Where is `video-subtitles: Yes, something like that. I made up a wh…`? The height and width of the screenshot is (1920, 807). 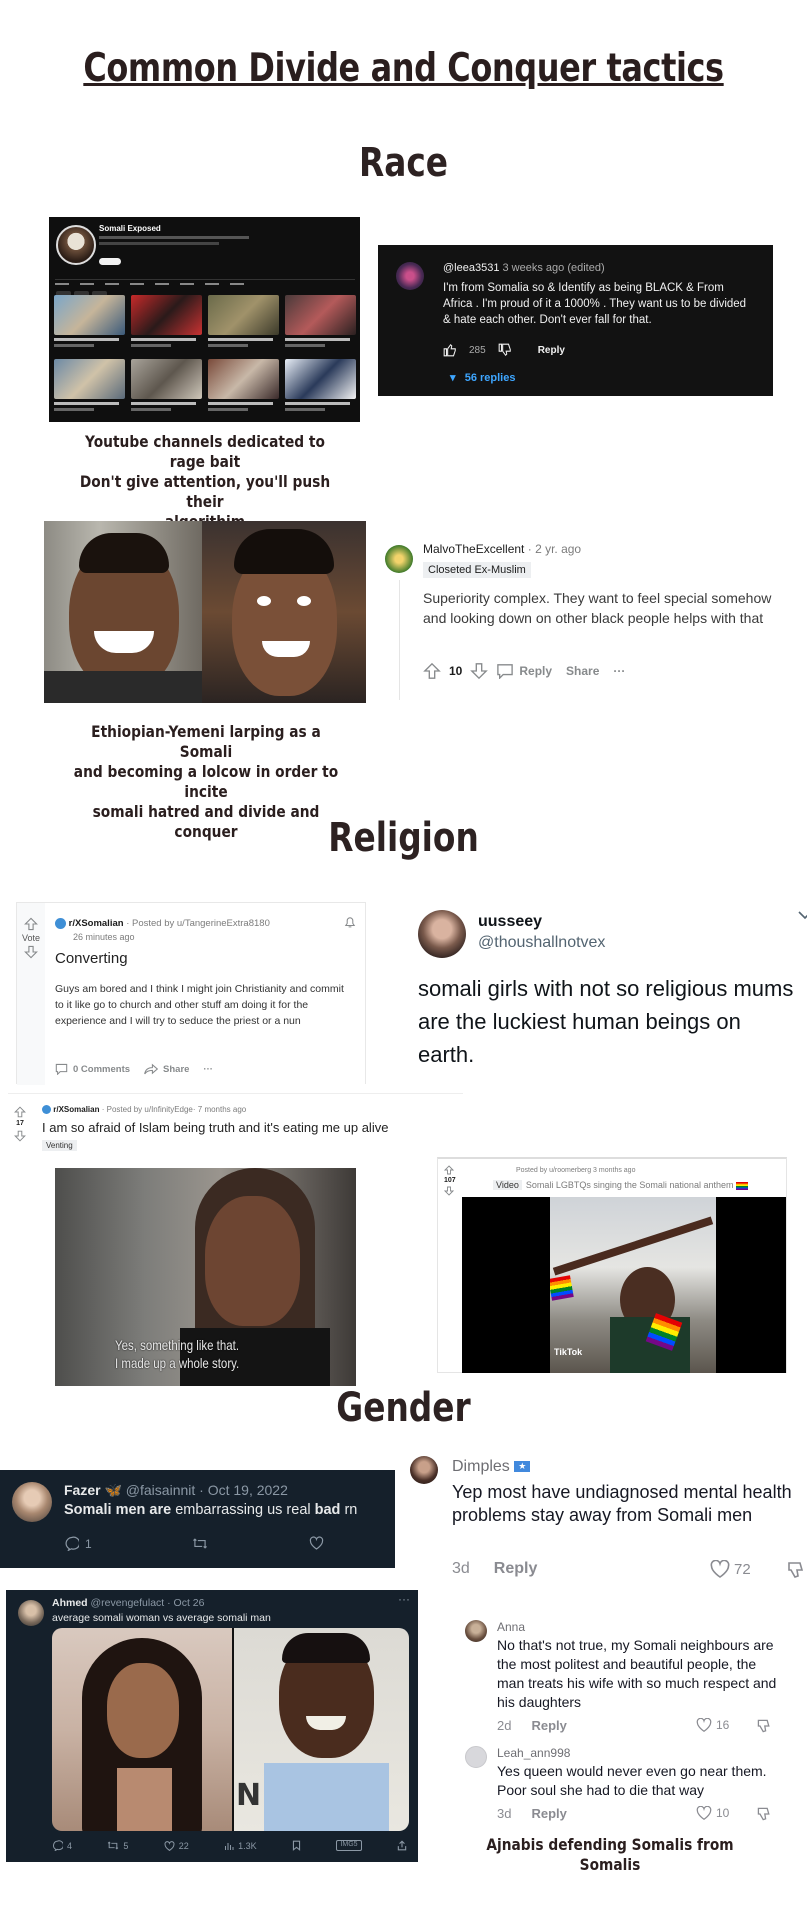
video-subtitles: Yes, something like that. I made up a wh… is located at coordinates (177, 1354).